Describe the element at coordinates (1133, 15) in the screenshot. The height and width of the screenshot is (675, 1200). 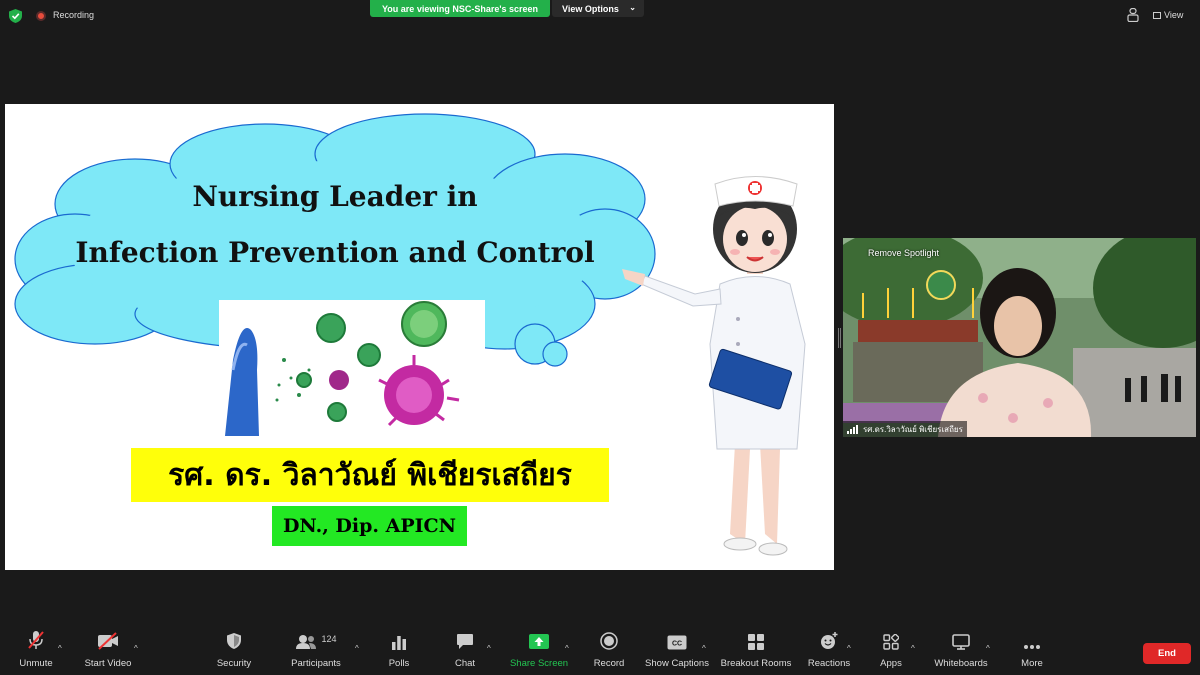
I see `immersive-icon` at that location.